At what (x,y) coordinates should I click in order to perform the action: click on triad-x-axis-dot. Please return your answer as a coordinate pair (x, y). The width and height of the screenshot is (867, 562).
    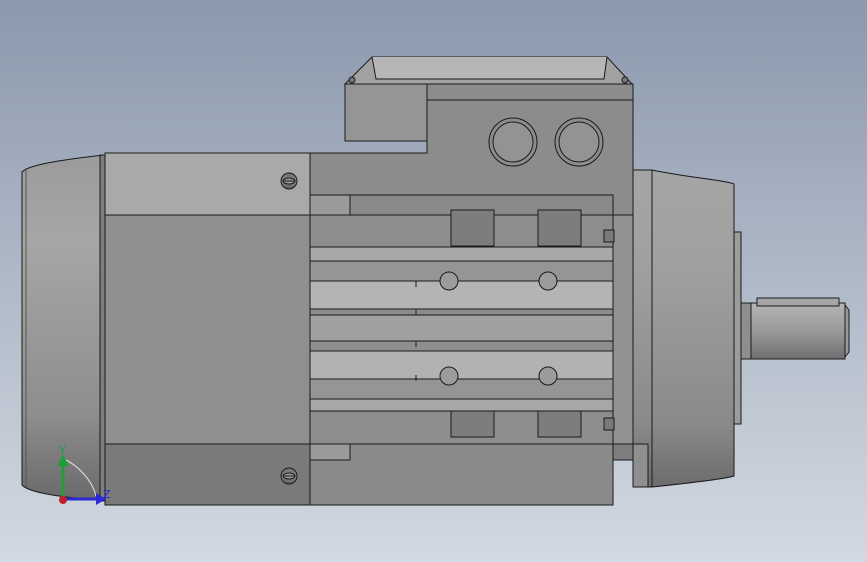
    Looking at the image, I should click on (63, 500).